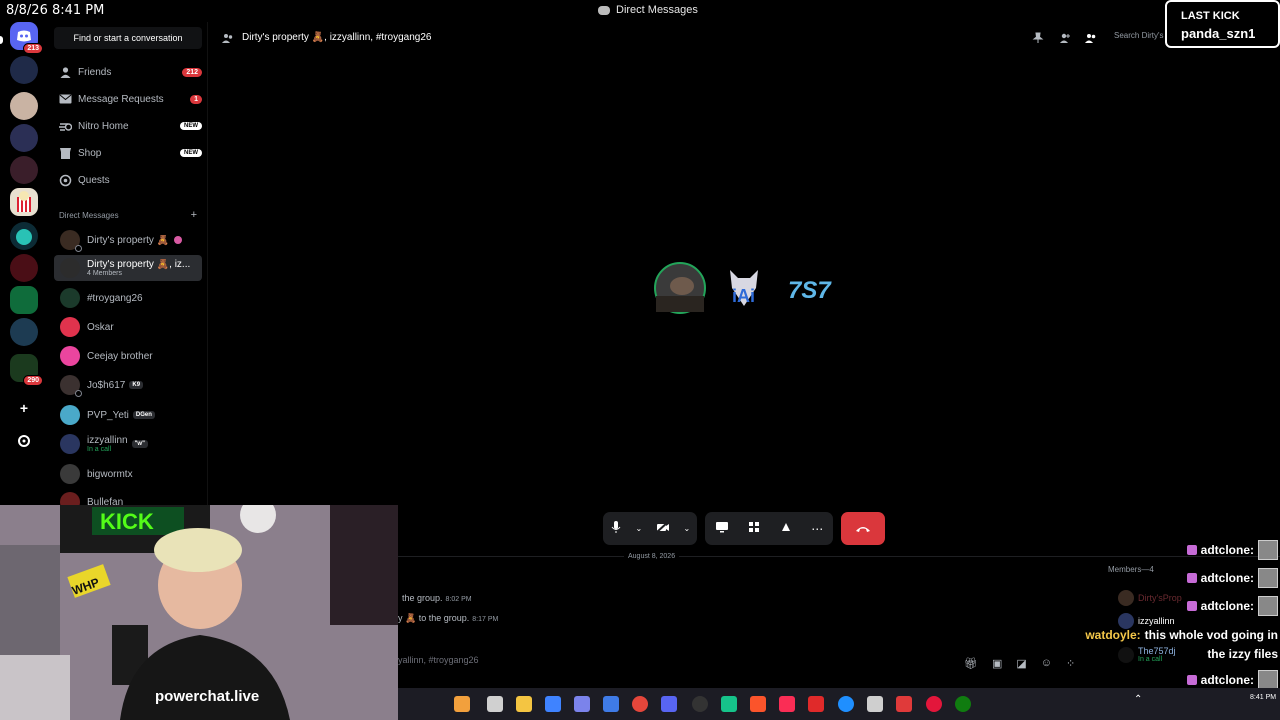 The image size is (1280, 720). Describe the element at coordinates (128, 327) in the screenshot. I see `dm-item: Oskar` at that location.